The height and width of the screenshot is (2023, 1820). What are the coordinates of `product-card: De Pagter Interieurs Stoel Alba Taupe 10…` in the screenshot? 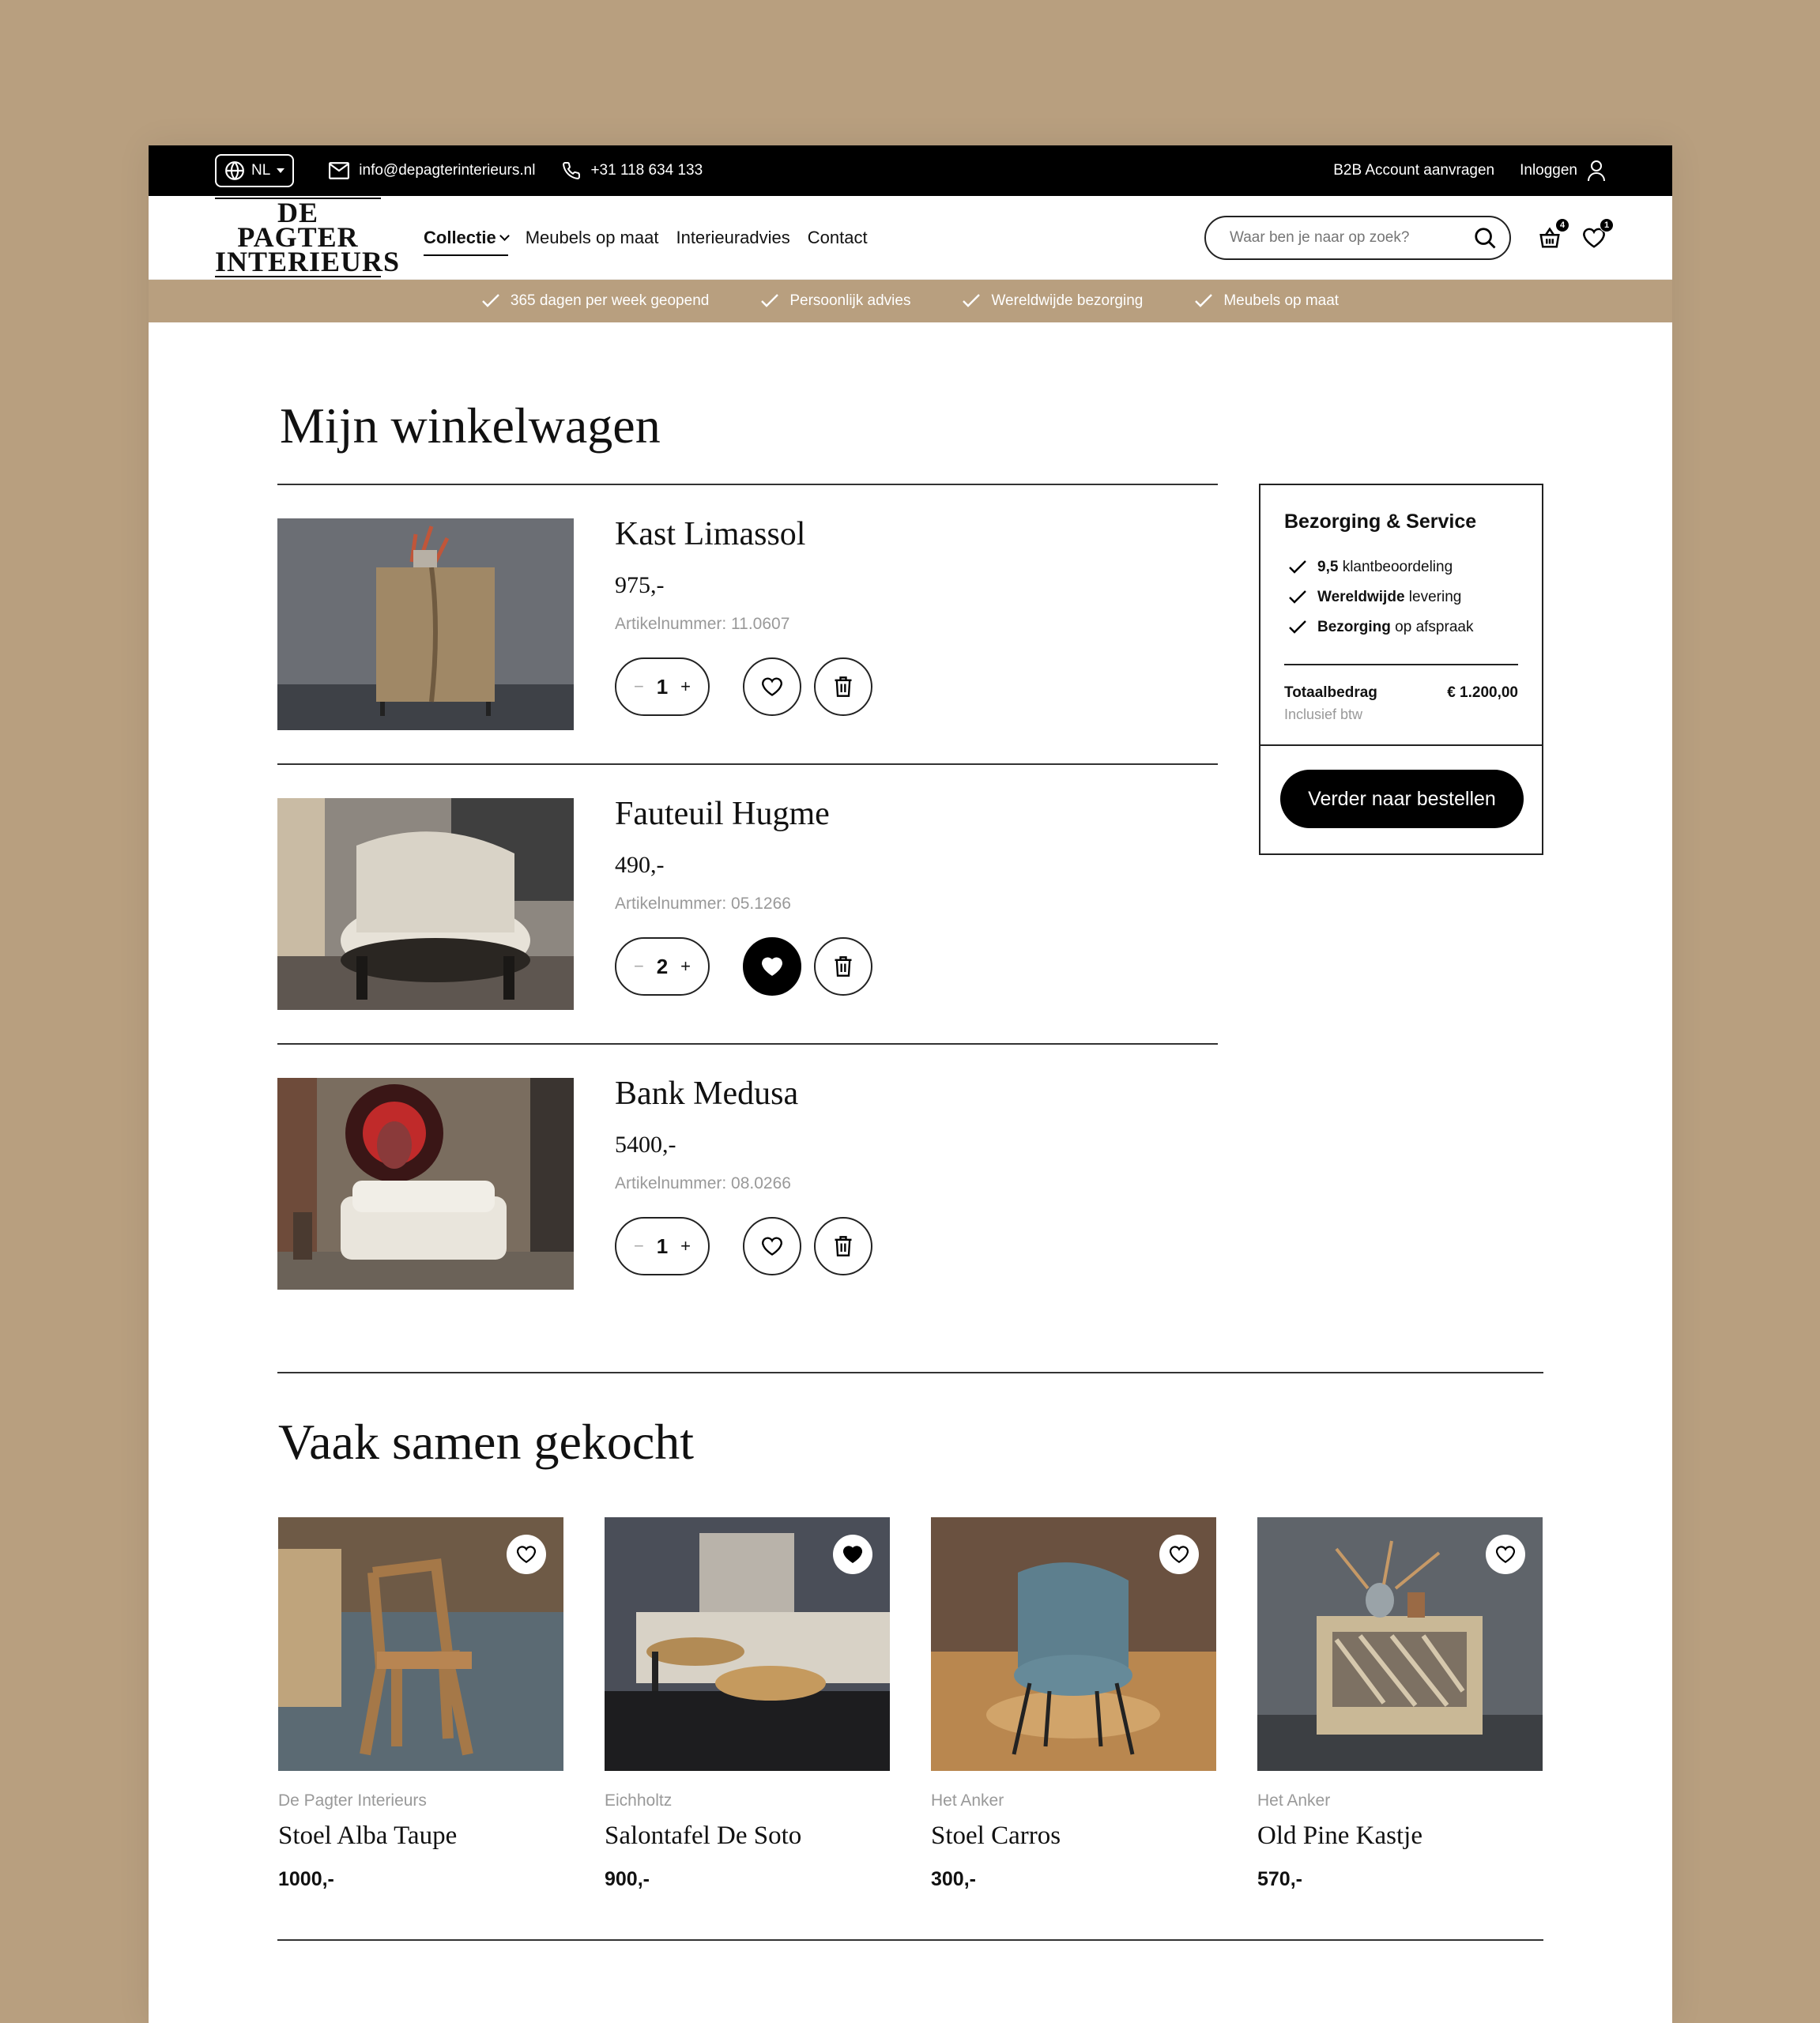 It's located at (420, 1704).